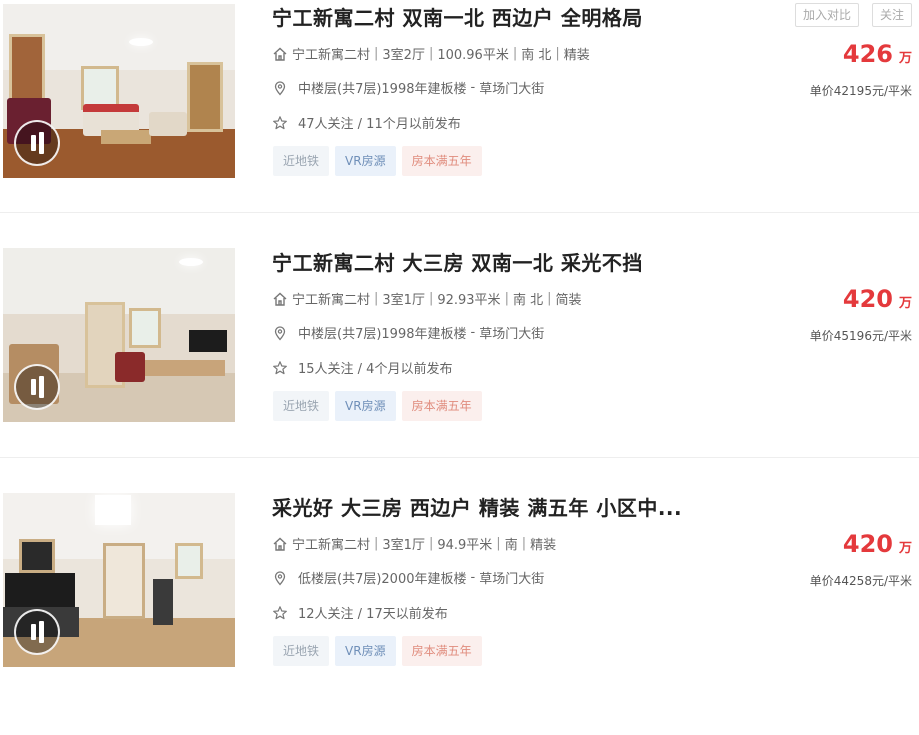 This screenshot has height=735, width=919. I want to click on unit-price: 单价45196元/平米, so click(860, 336).